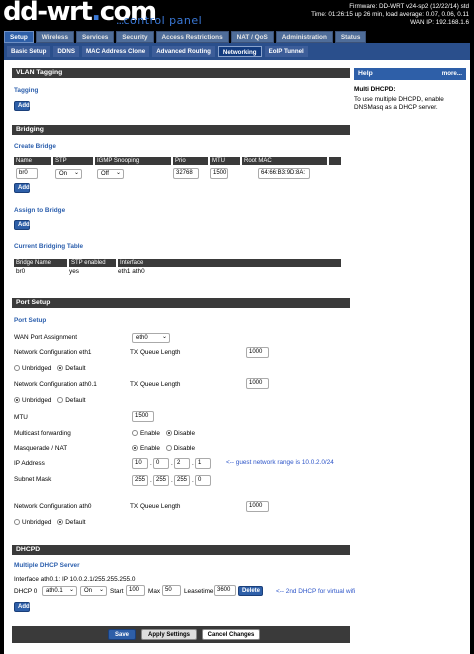 This screenshot has width=474, height=654. I want to click on vlan-add-button: Add, so click(22, 106).